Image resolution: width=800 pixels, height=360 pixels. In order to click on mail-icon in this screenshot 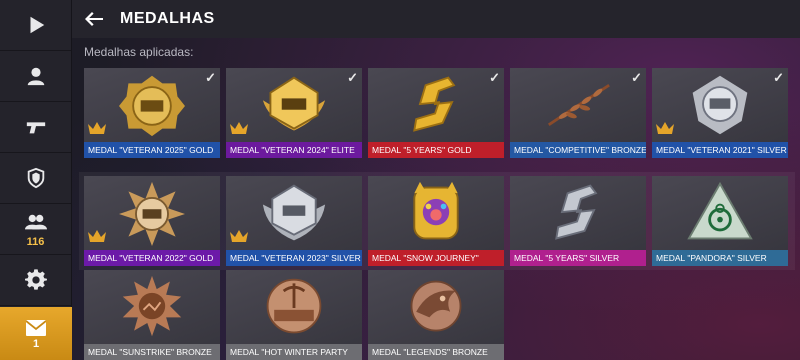, I will do `click(36, 327)`.